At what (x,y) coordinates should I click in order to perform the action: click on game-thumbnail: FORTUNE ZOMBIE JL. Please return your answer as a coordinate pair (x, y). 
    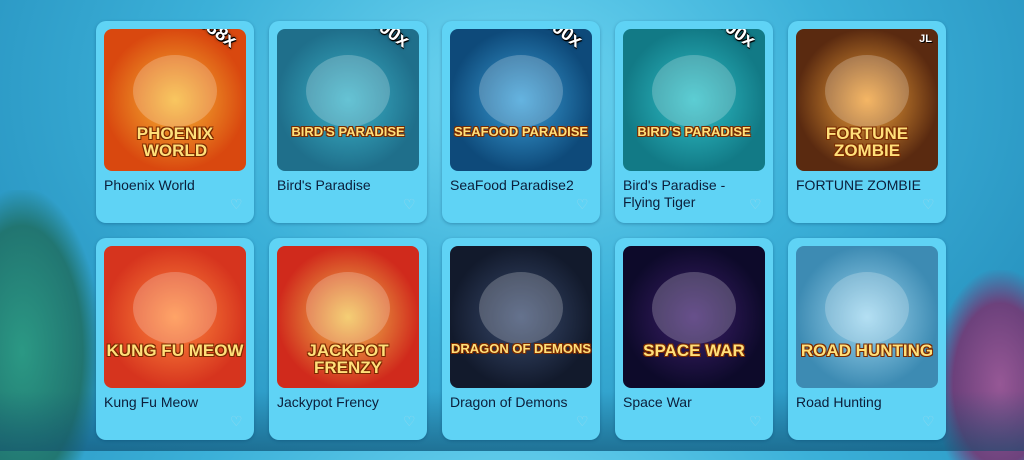
    Looking at the image, I should click on (867, 100).